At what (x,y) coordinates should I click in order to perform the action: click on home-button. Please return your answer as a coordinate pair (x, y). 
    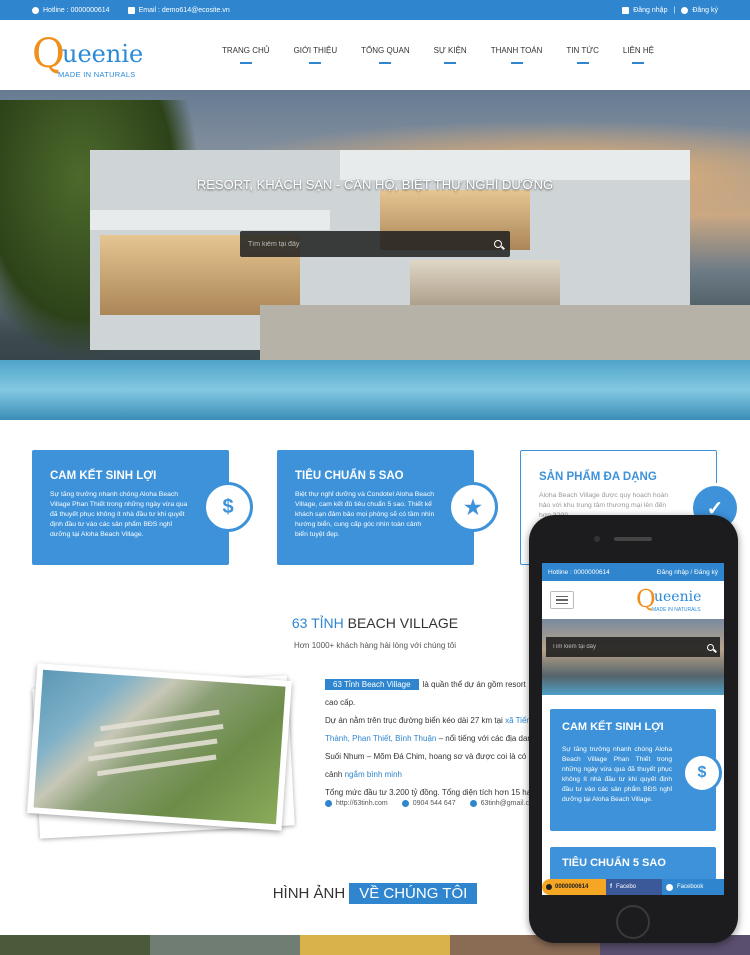
    Looking at the image, I should click on (633, 922).